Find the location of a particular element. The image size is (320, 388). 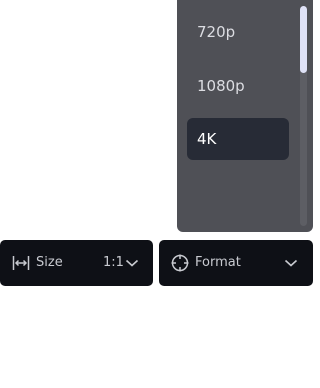

size-label: Size is located at coordinates (49, 262).